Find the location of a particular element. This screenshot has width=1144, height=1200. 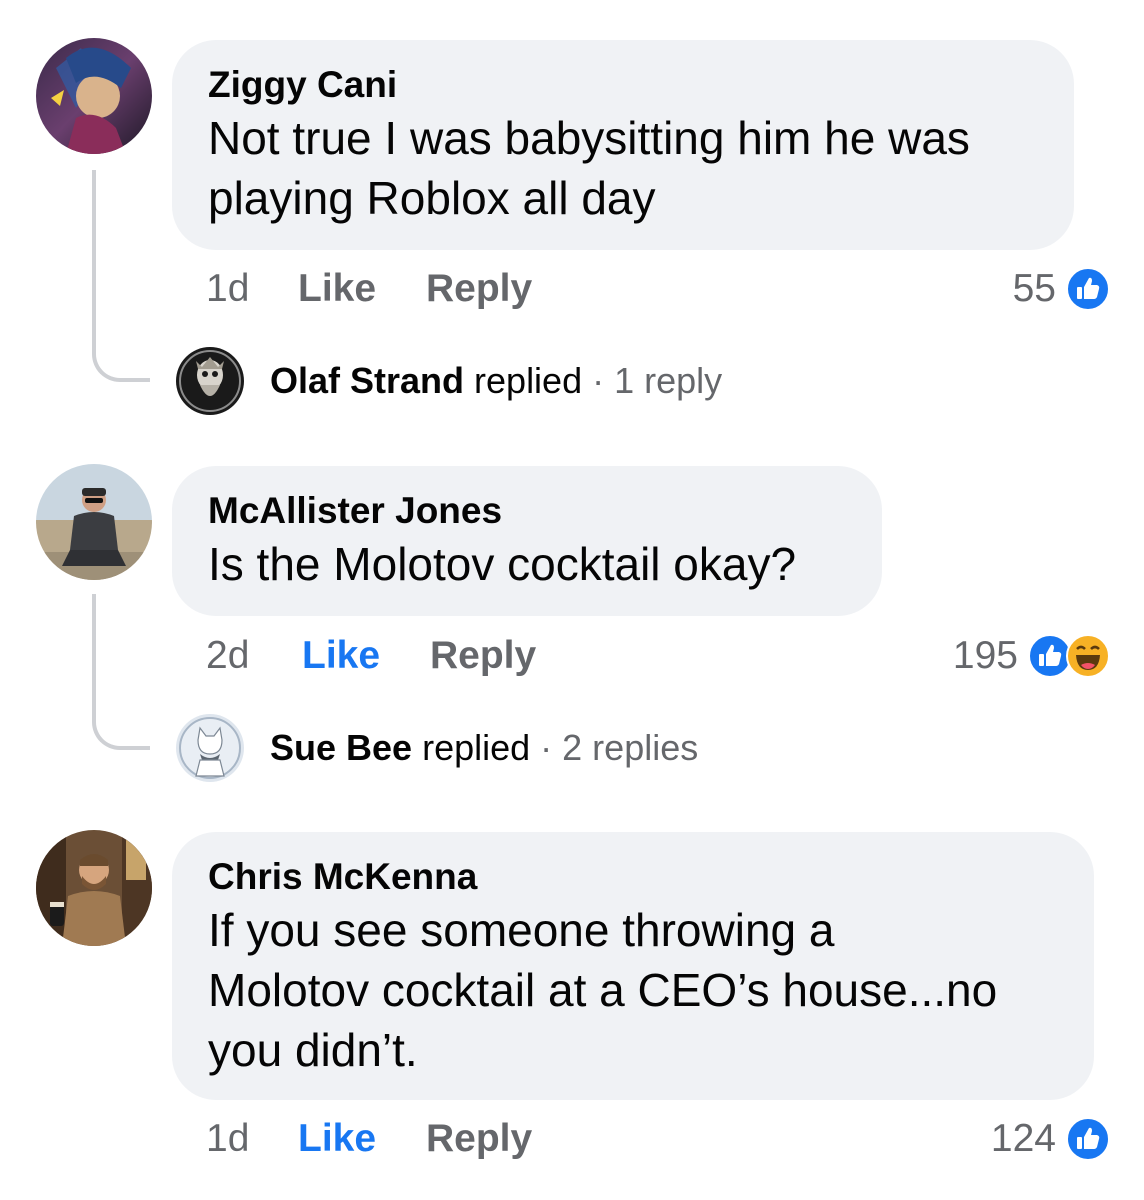

reply-count: 1 reply is located at coordinates (668, 380).